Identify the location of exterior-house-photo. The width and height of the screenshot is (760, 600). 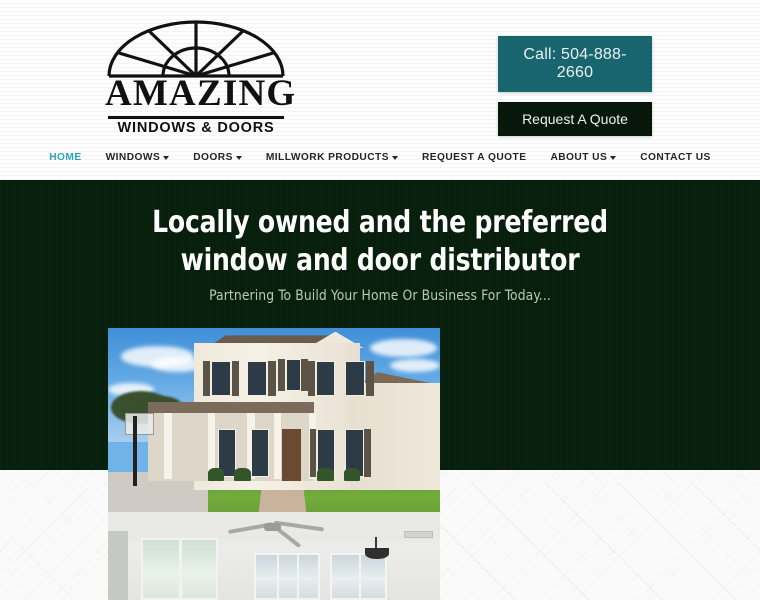
(274, 420).